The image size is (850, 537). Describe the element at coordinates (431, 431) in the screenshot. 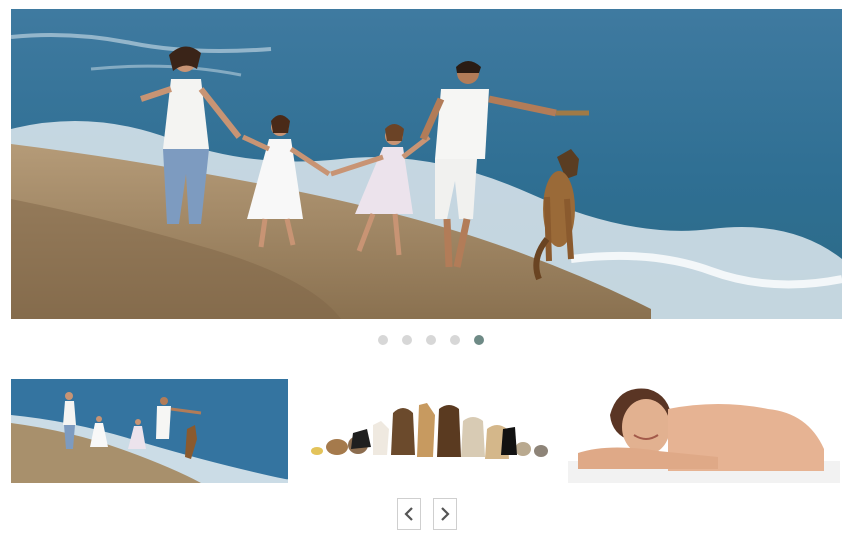

I see `thumbnail-pets-group` at that location.